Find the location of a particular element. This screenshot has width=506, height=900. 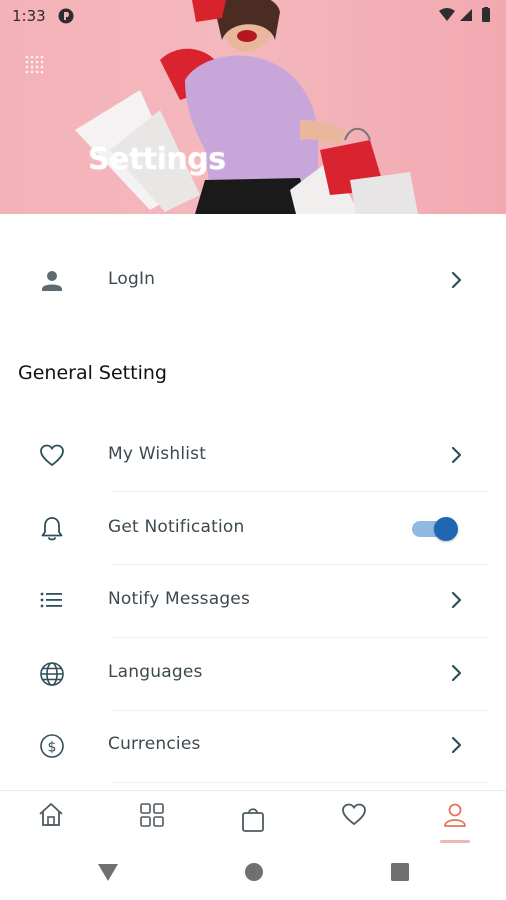

system-navigation-bar is located at coordinates (253, 872).